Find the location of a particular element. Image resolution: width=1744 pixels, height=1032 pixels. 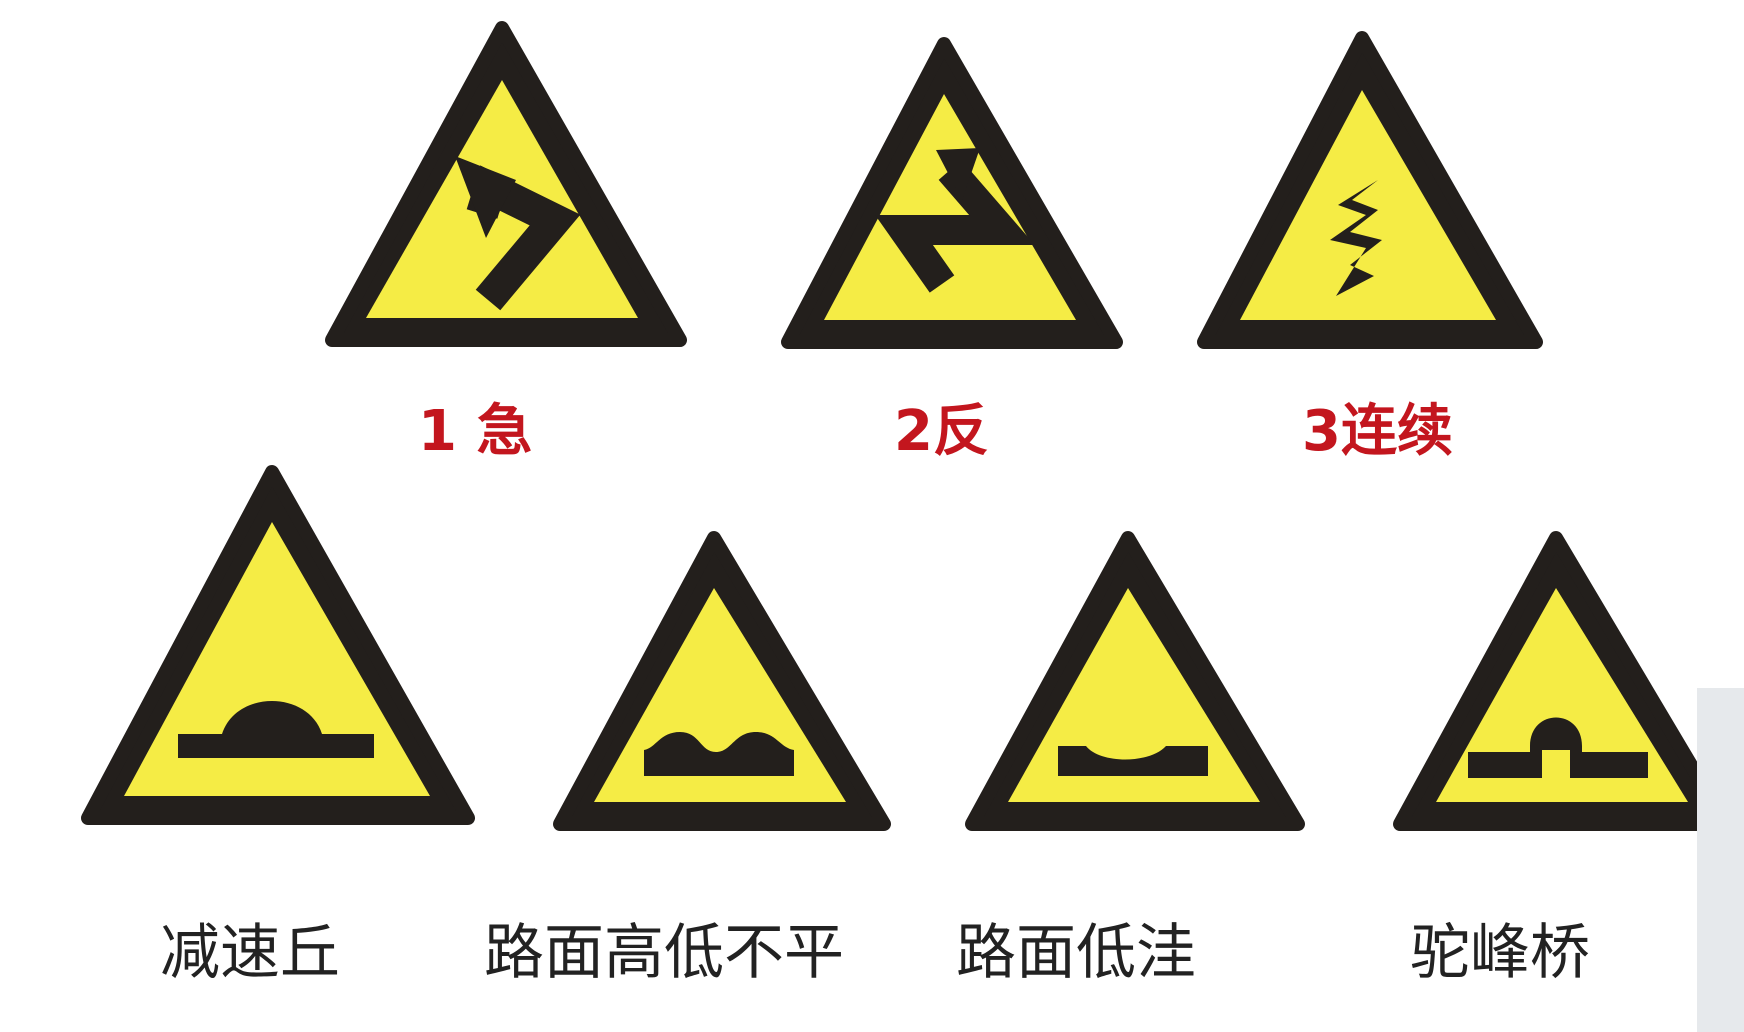

label-sharp-curve: 1 急 is located at coordinates (475, 431).